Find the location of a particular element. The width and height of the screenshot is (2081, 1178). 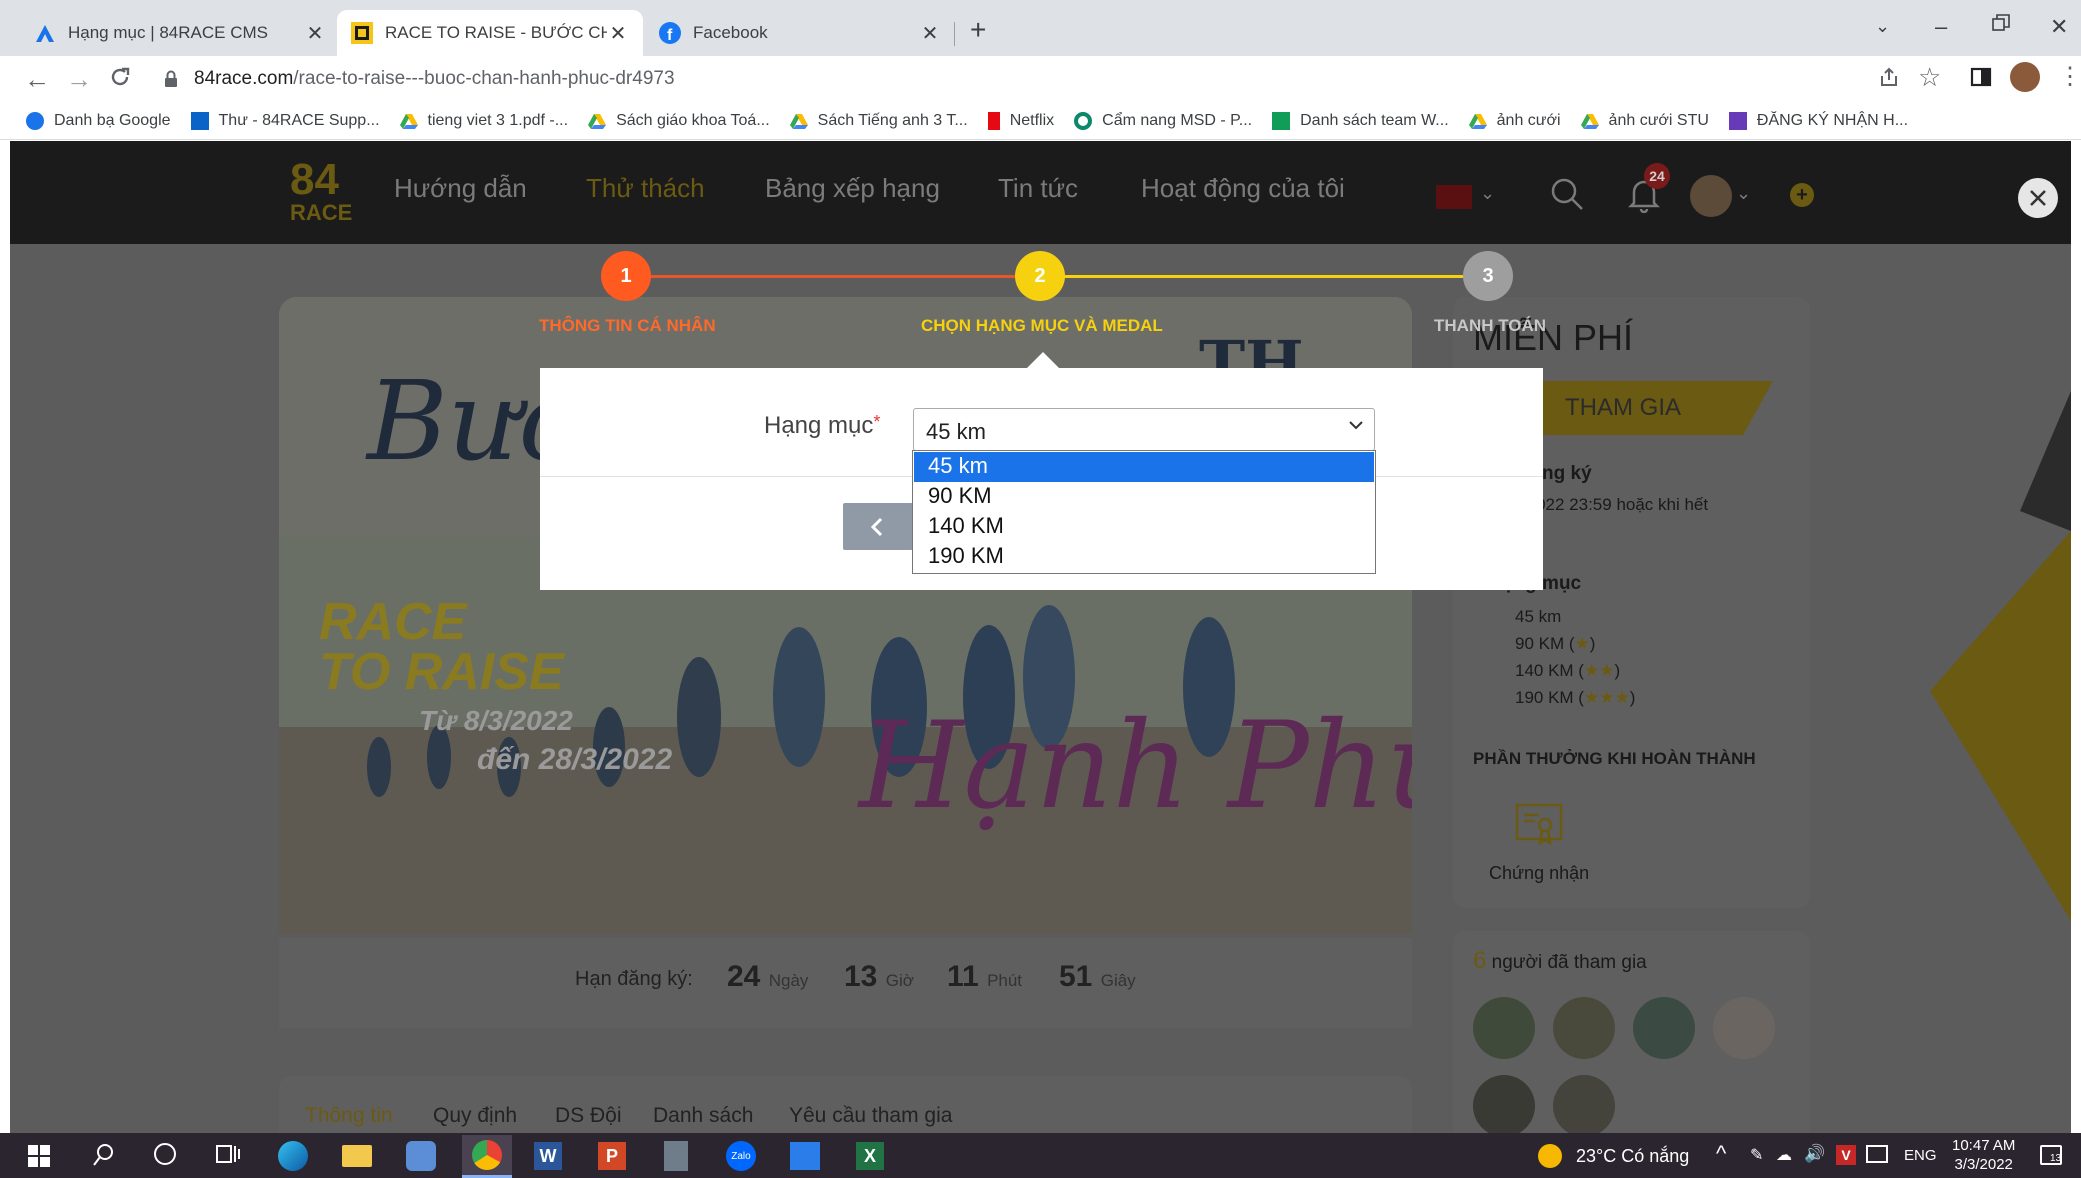

modal-close-button is located at coordinates (2038, 198).